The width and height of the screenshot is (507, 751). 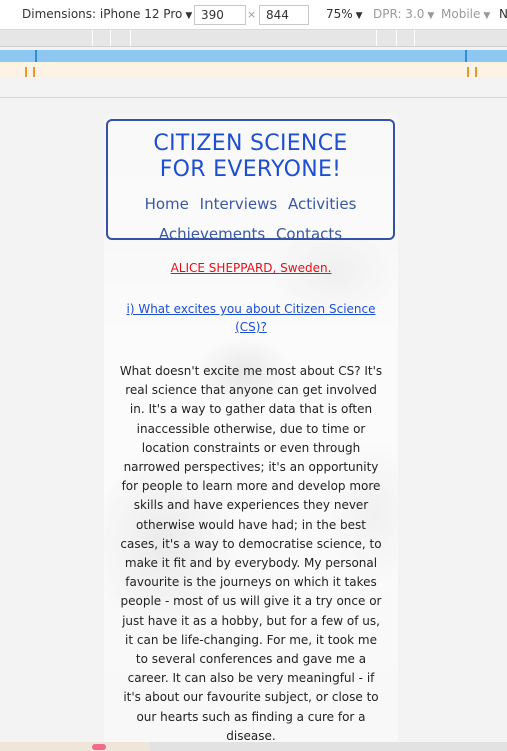 I want to click on dpr-select: DPR: 3.0 ▼, so click(x=403, y=14).